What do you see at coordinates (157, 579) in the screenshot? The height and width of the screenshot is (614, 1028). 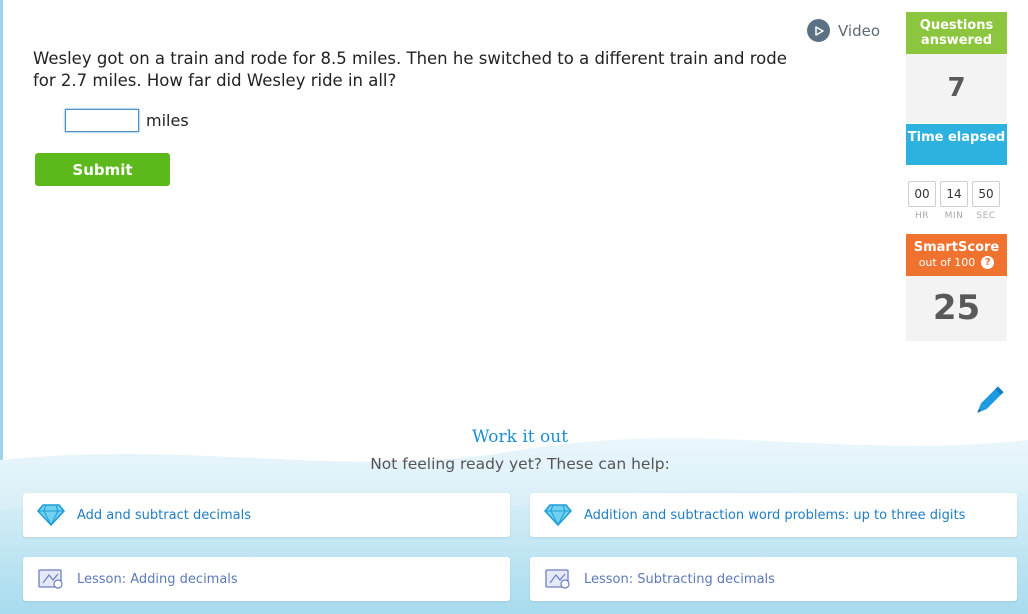 I see `lesson-card-label: Lesson: Adding decimals` at bounding box center [157, 579].